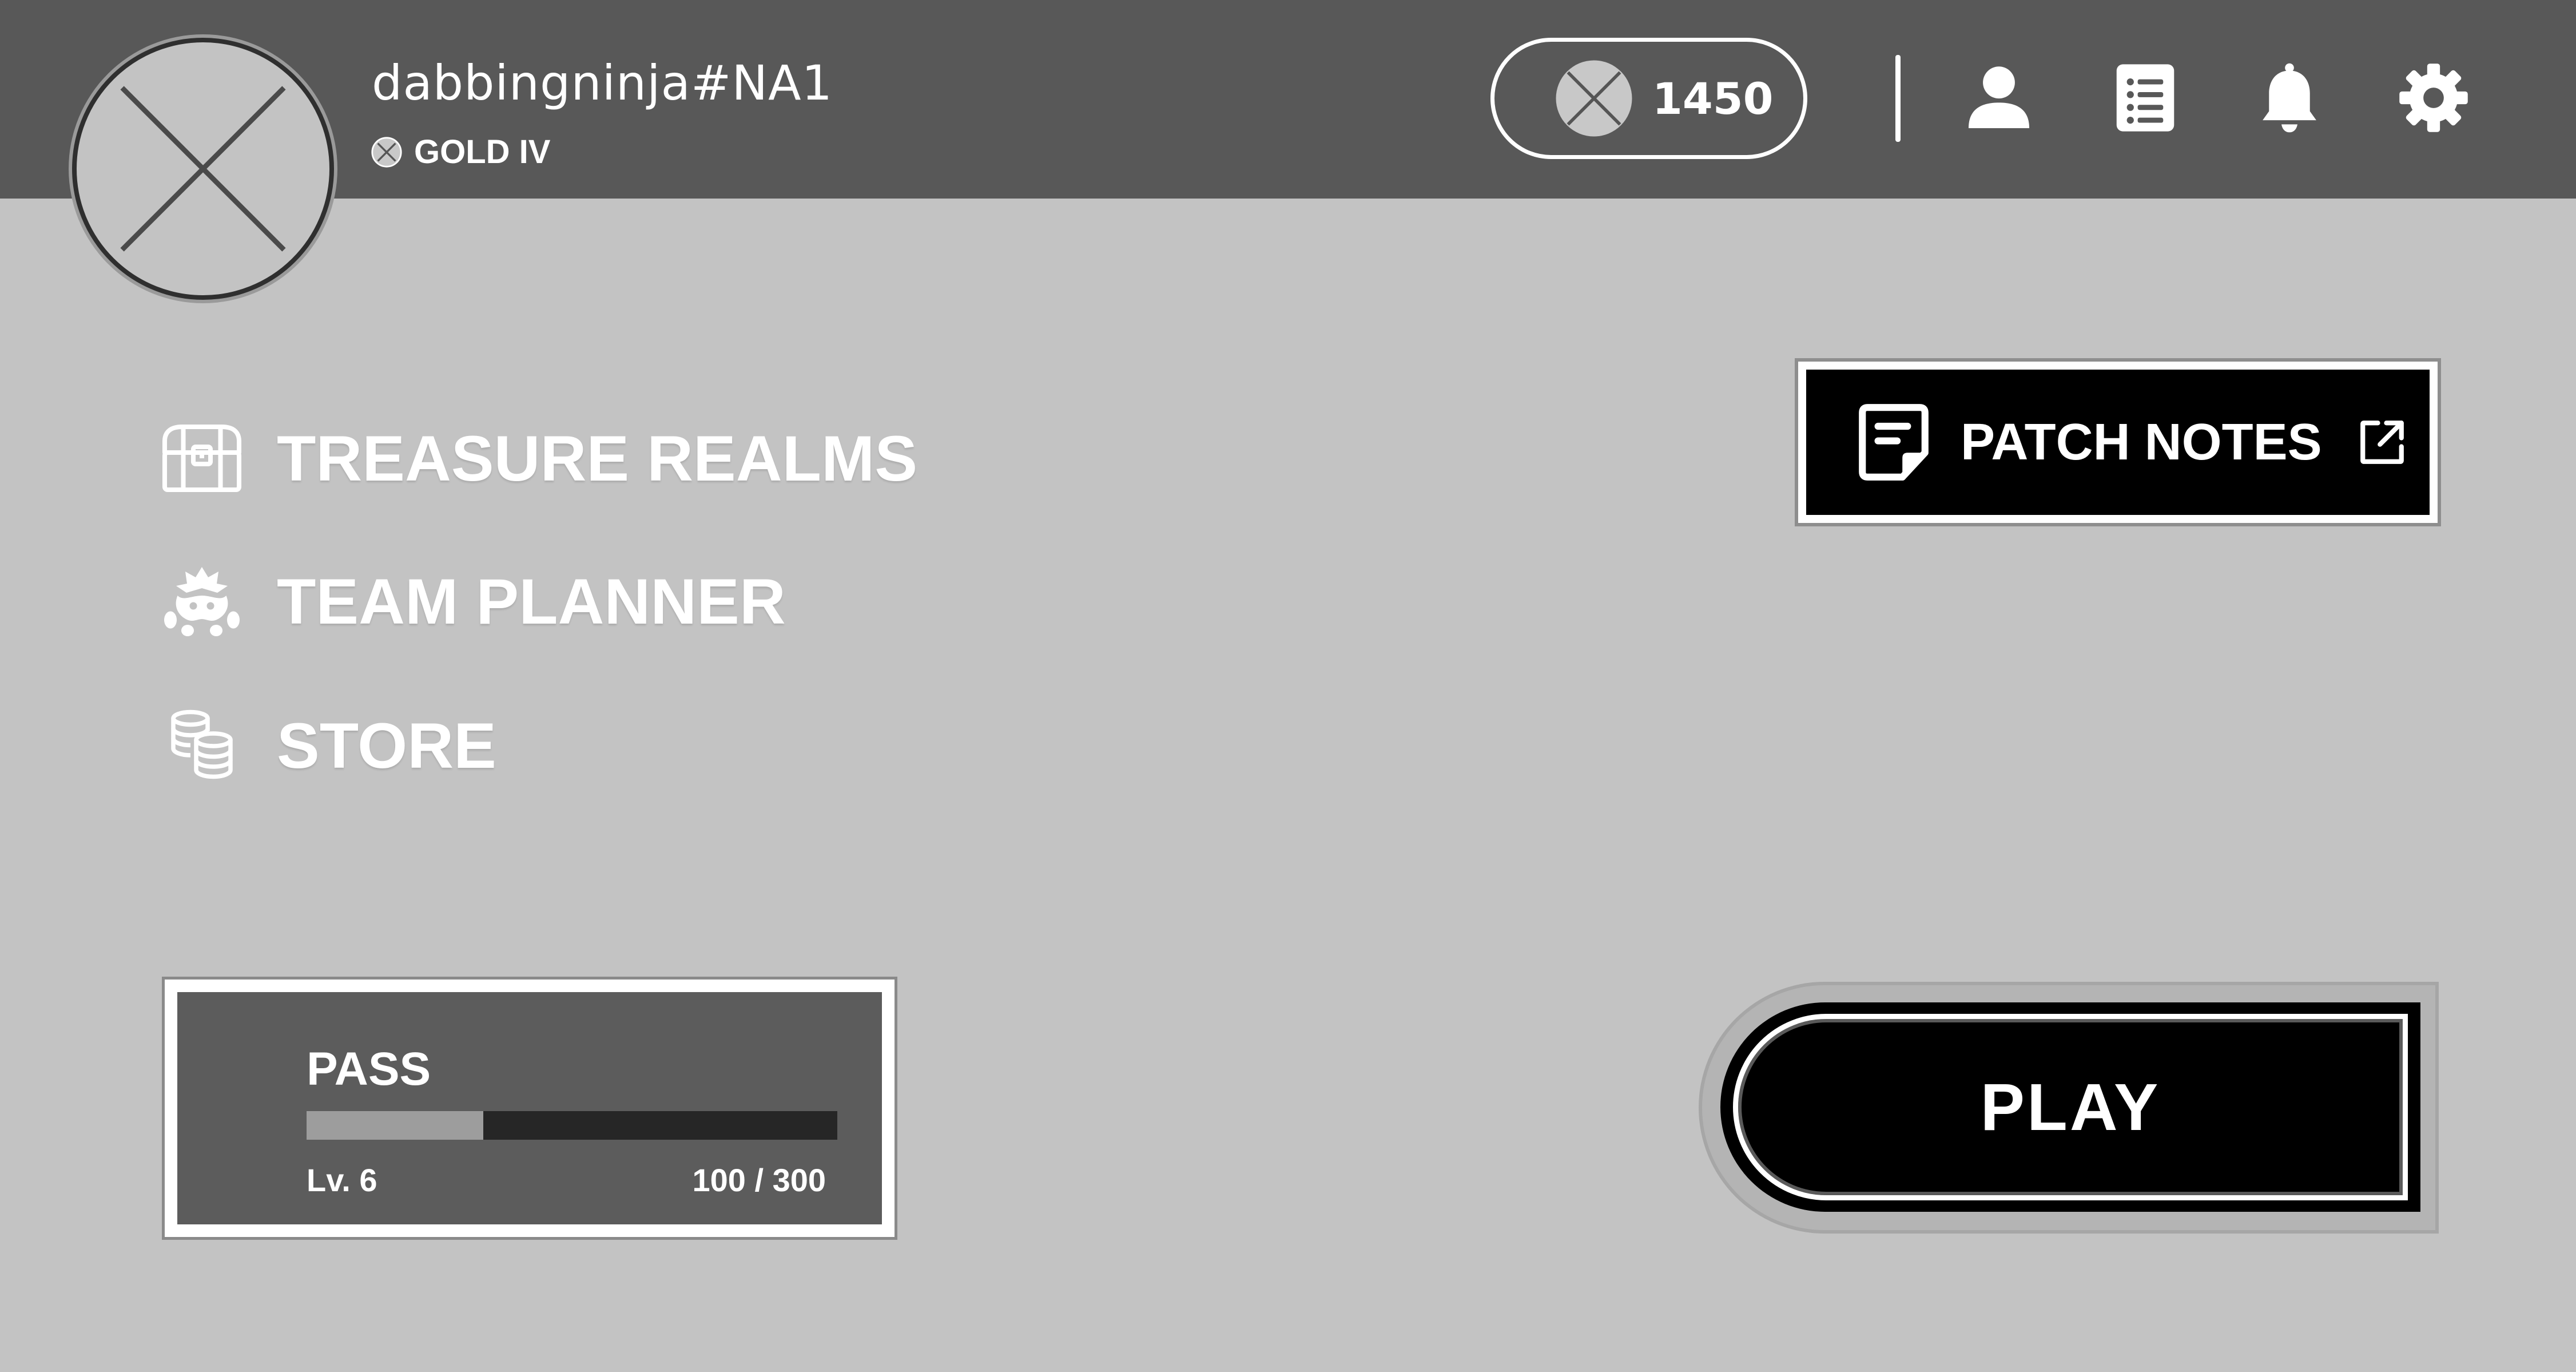 This screenshot has width=2576, height=1372. I want to click on play-label: PLAY, so click(2070, 1107).